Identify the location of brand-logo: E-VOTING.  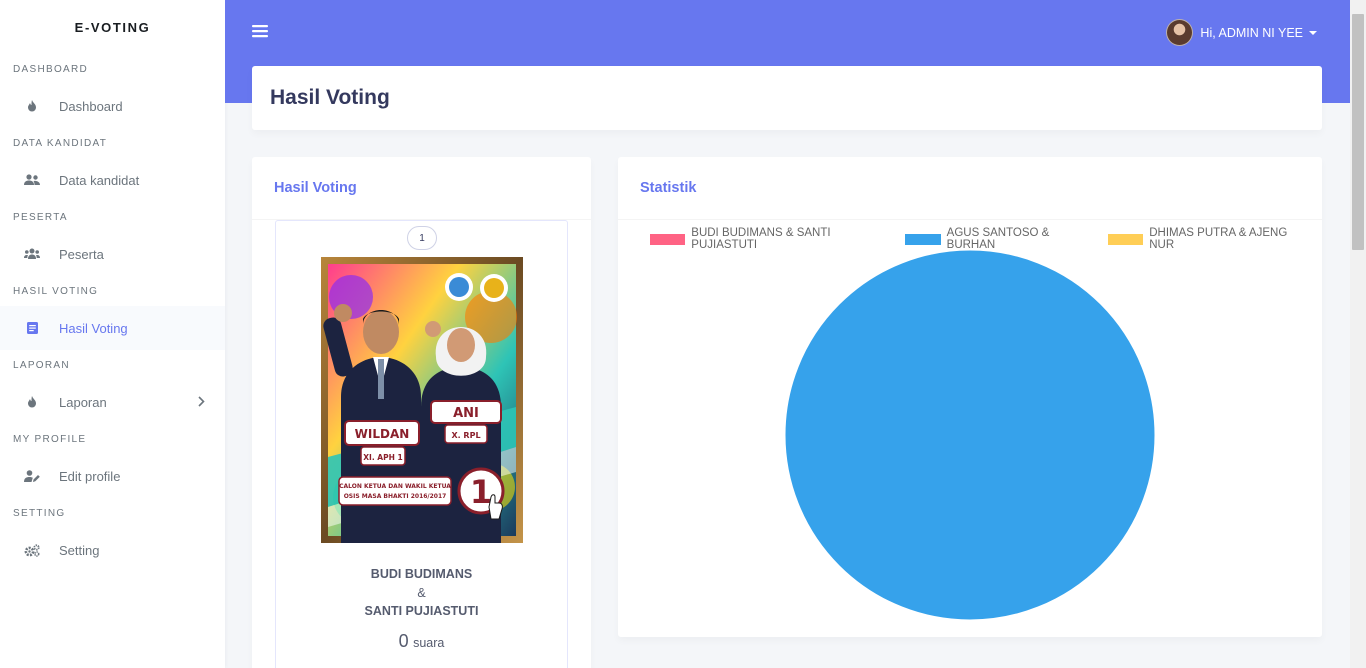
(112, 27).